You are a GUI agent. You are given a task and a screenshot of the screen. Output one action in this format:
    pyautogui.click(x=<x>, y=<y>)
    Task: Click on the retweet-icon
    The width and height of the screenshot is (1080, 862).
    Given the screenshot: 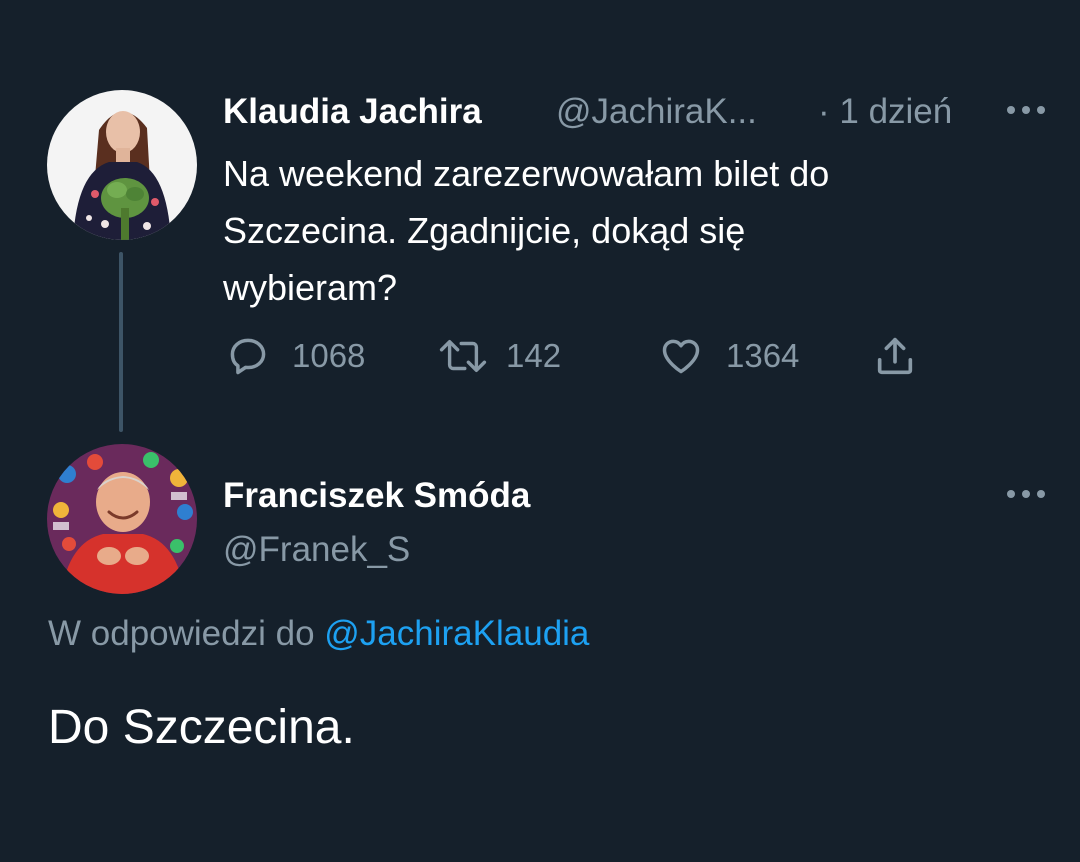 What is the action you would take?
    pyautogui.click(x=463, y=356)
    